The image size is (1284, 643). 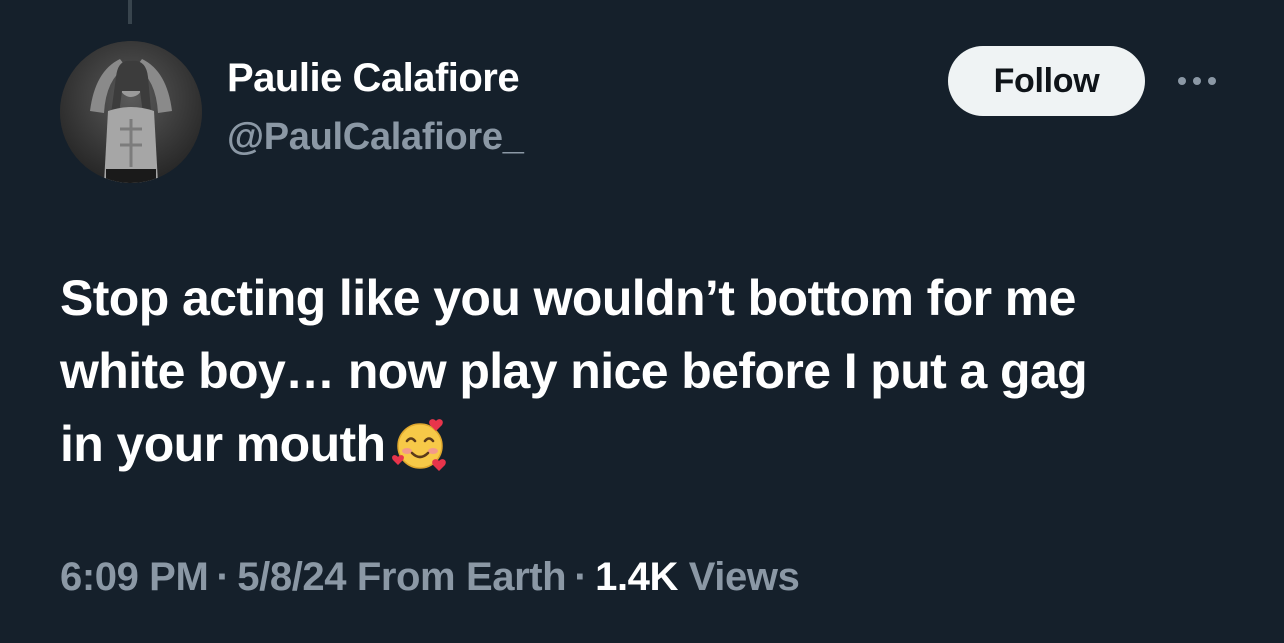 I want to click on tweet-source: From Earth, so click(x=461, y=577).